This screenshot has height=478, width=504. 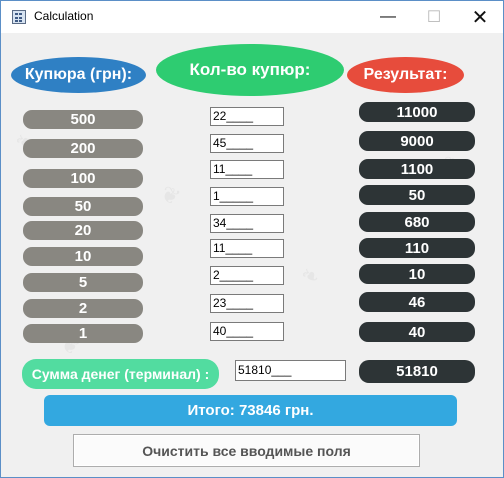 I want to click on clear-fields-button: Очистить все вводимые поля, so click(x=246, y=450).